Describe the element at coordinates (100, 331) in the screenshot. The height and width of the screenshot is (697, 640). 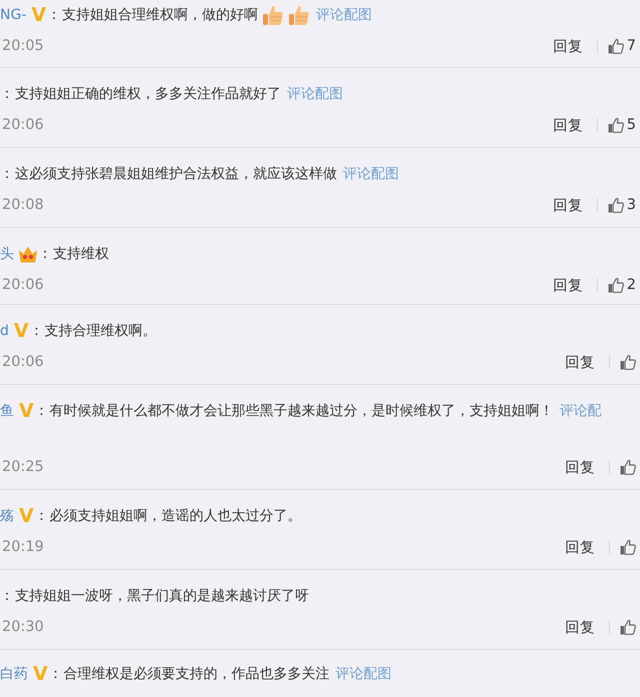
I see `comment-text: 支持合理维权啊。` at that location.